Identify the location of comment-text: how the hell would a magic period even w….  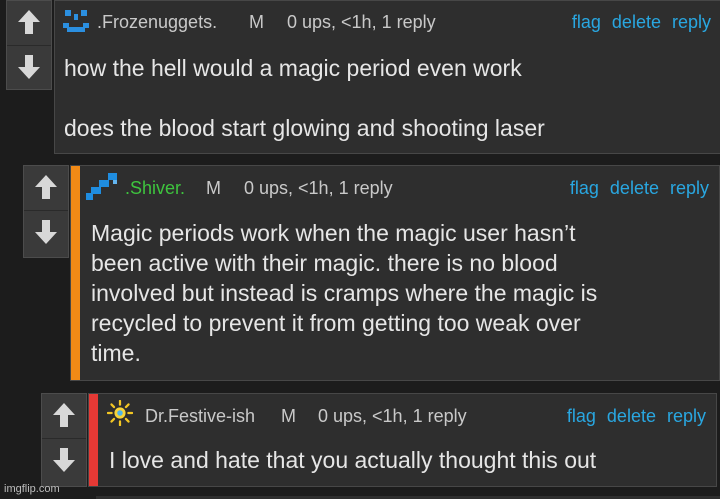
(304, 98).